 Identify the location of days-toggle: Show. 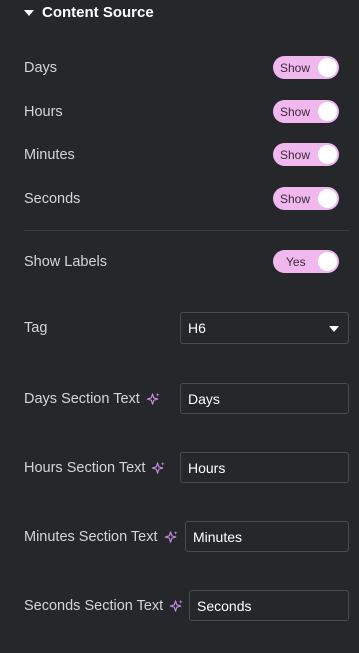
(306, 67).